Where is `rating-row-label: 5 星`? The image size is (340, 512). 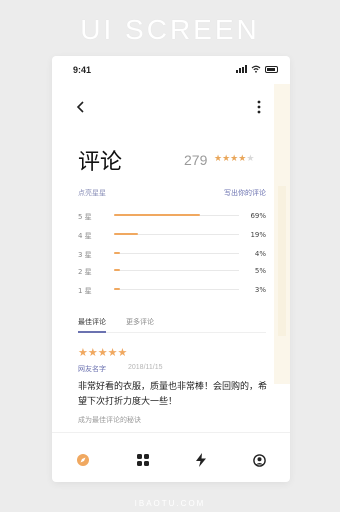
rating-row-label: 5 星 is located at coordinates (85, 217).